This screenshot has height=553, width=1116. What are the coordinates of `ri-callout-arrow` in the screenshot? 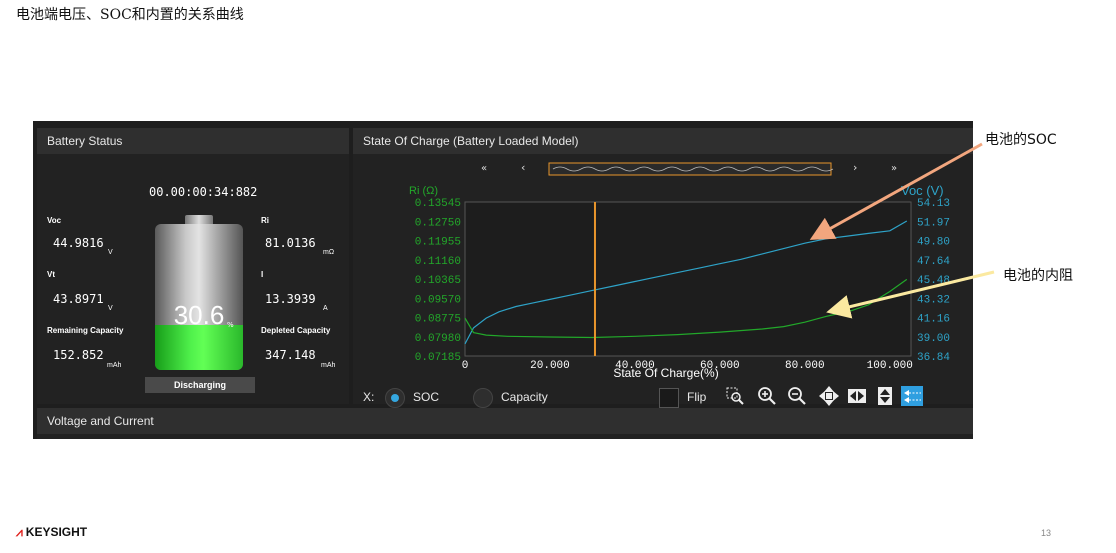 It's located at (910, 294).